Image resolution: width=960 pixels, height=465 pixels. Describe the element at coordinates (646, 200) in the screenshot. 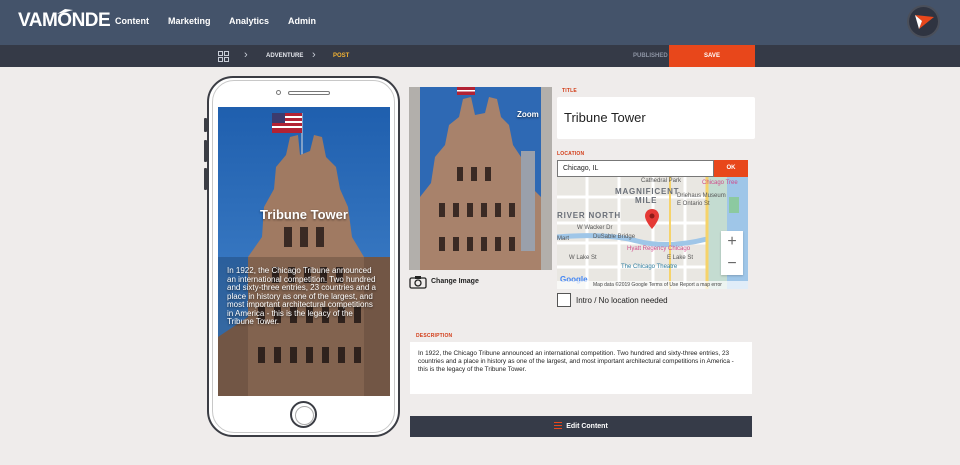

I see `map-label: MILE` at that location.